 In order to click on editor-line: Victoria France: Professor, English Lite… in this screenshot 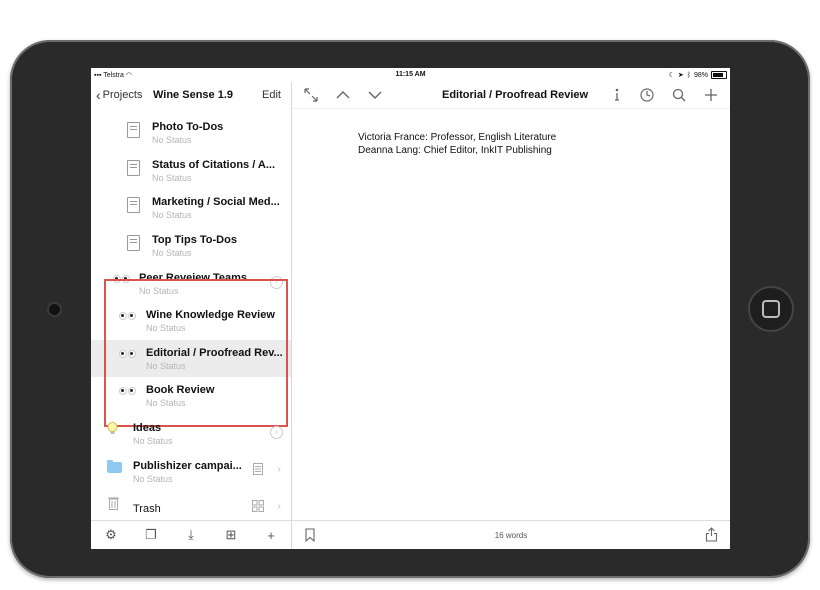, I will do `click(457, 137)`.